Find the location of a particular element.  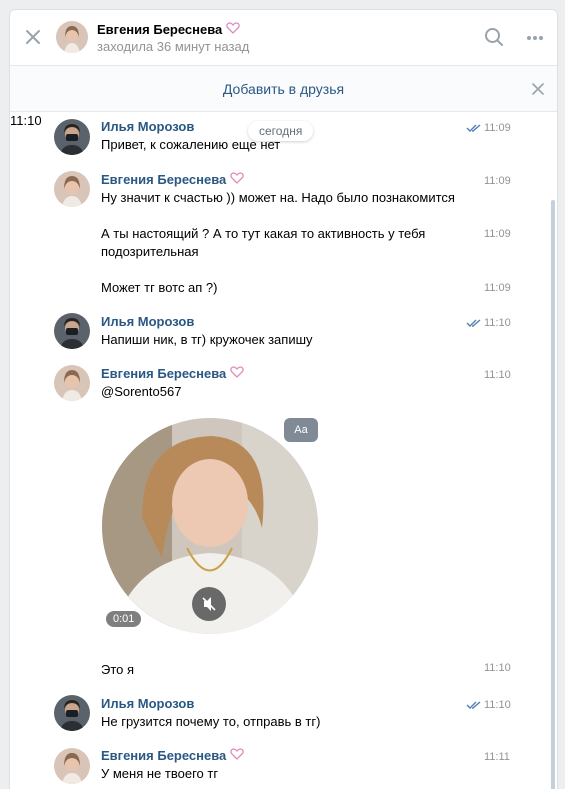

add-friend-bar: Добавить в друзья is located at coordinates (283, 89).